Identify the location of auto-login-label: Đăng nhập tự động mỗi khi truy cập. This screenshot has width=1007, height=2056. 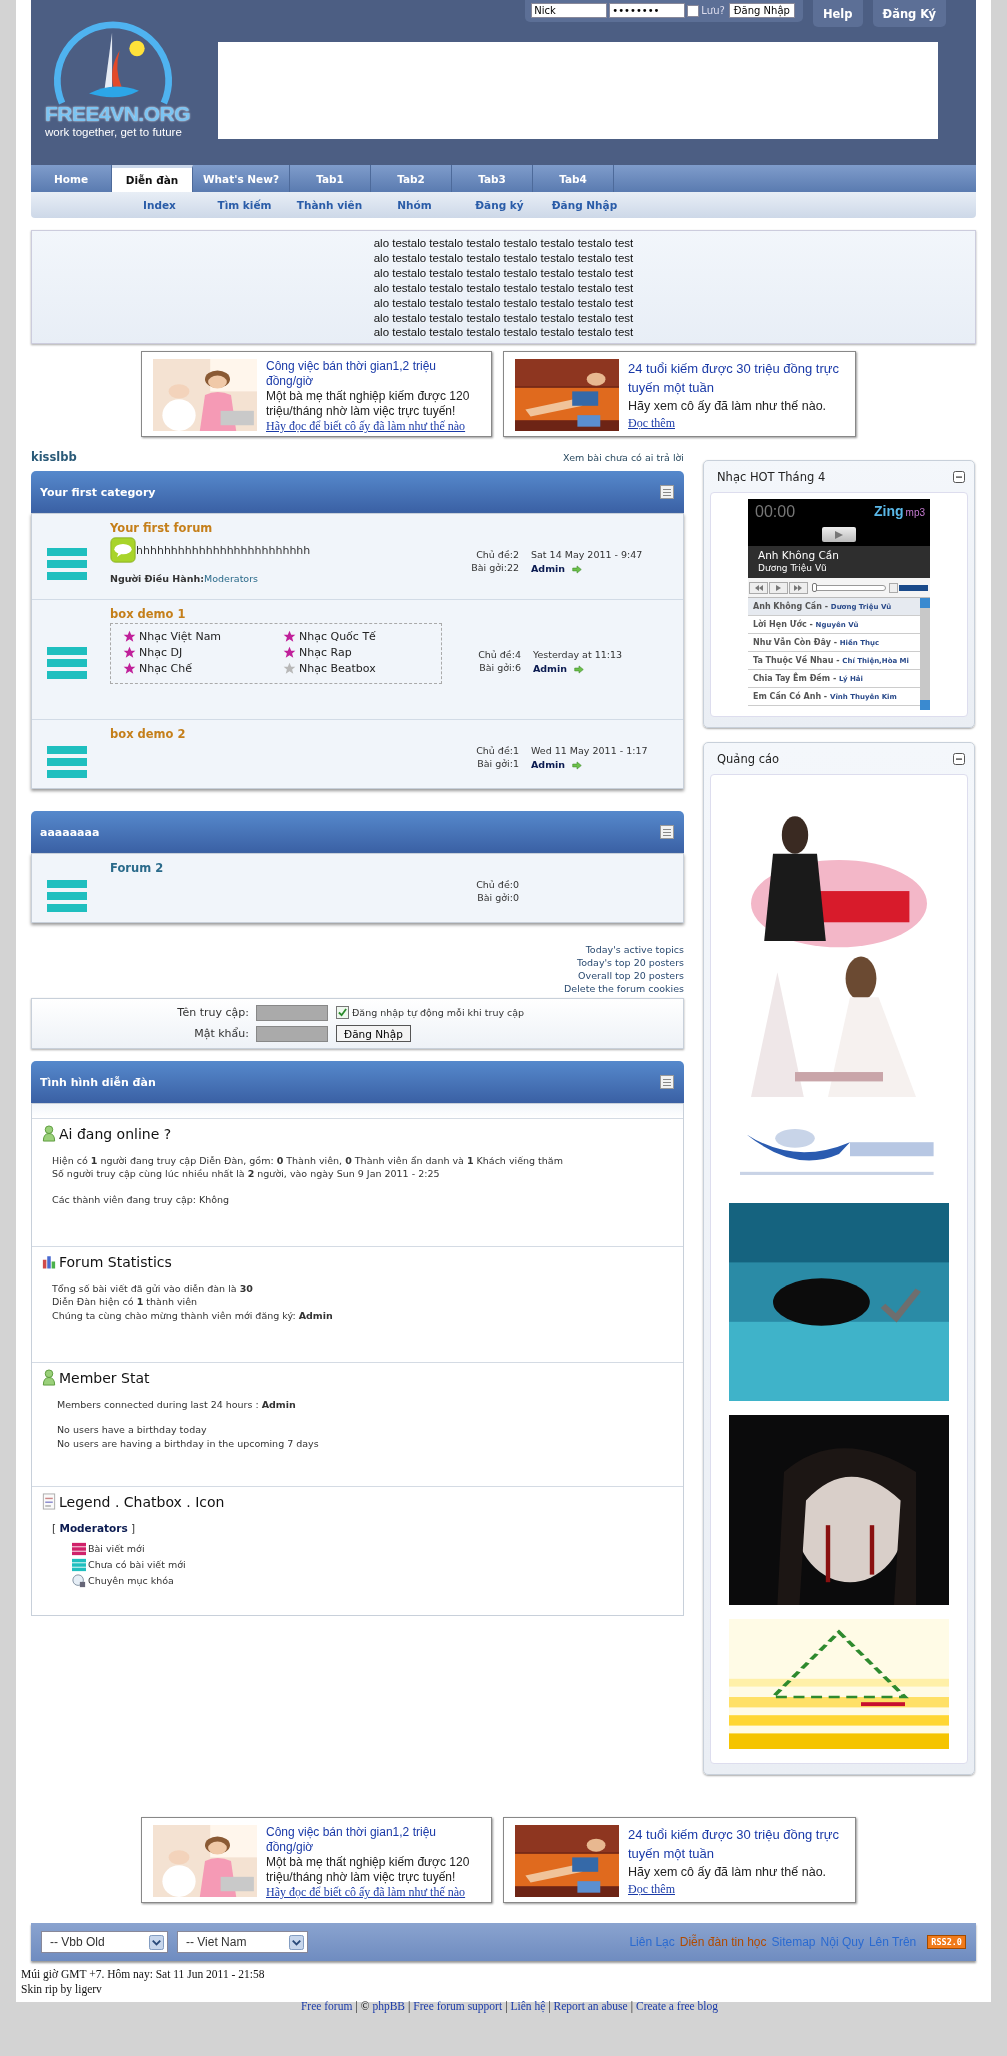
(438, 1012).